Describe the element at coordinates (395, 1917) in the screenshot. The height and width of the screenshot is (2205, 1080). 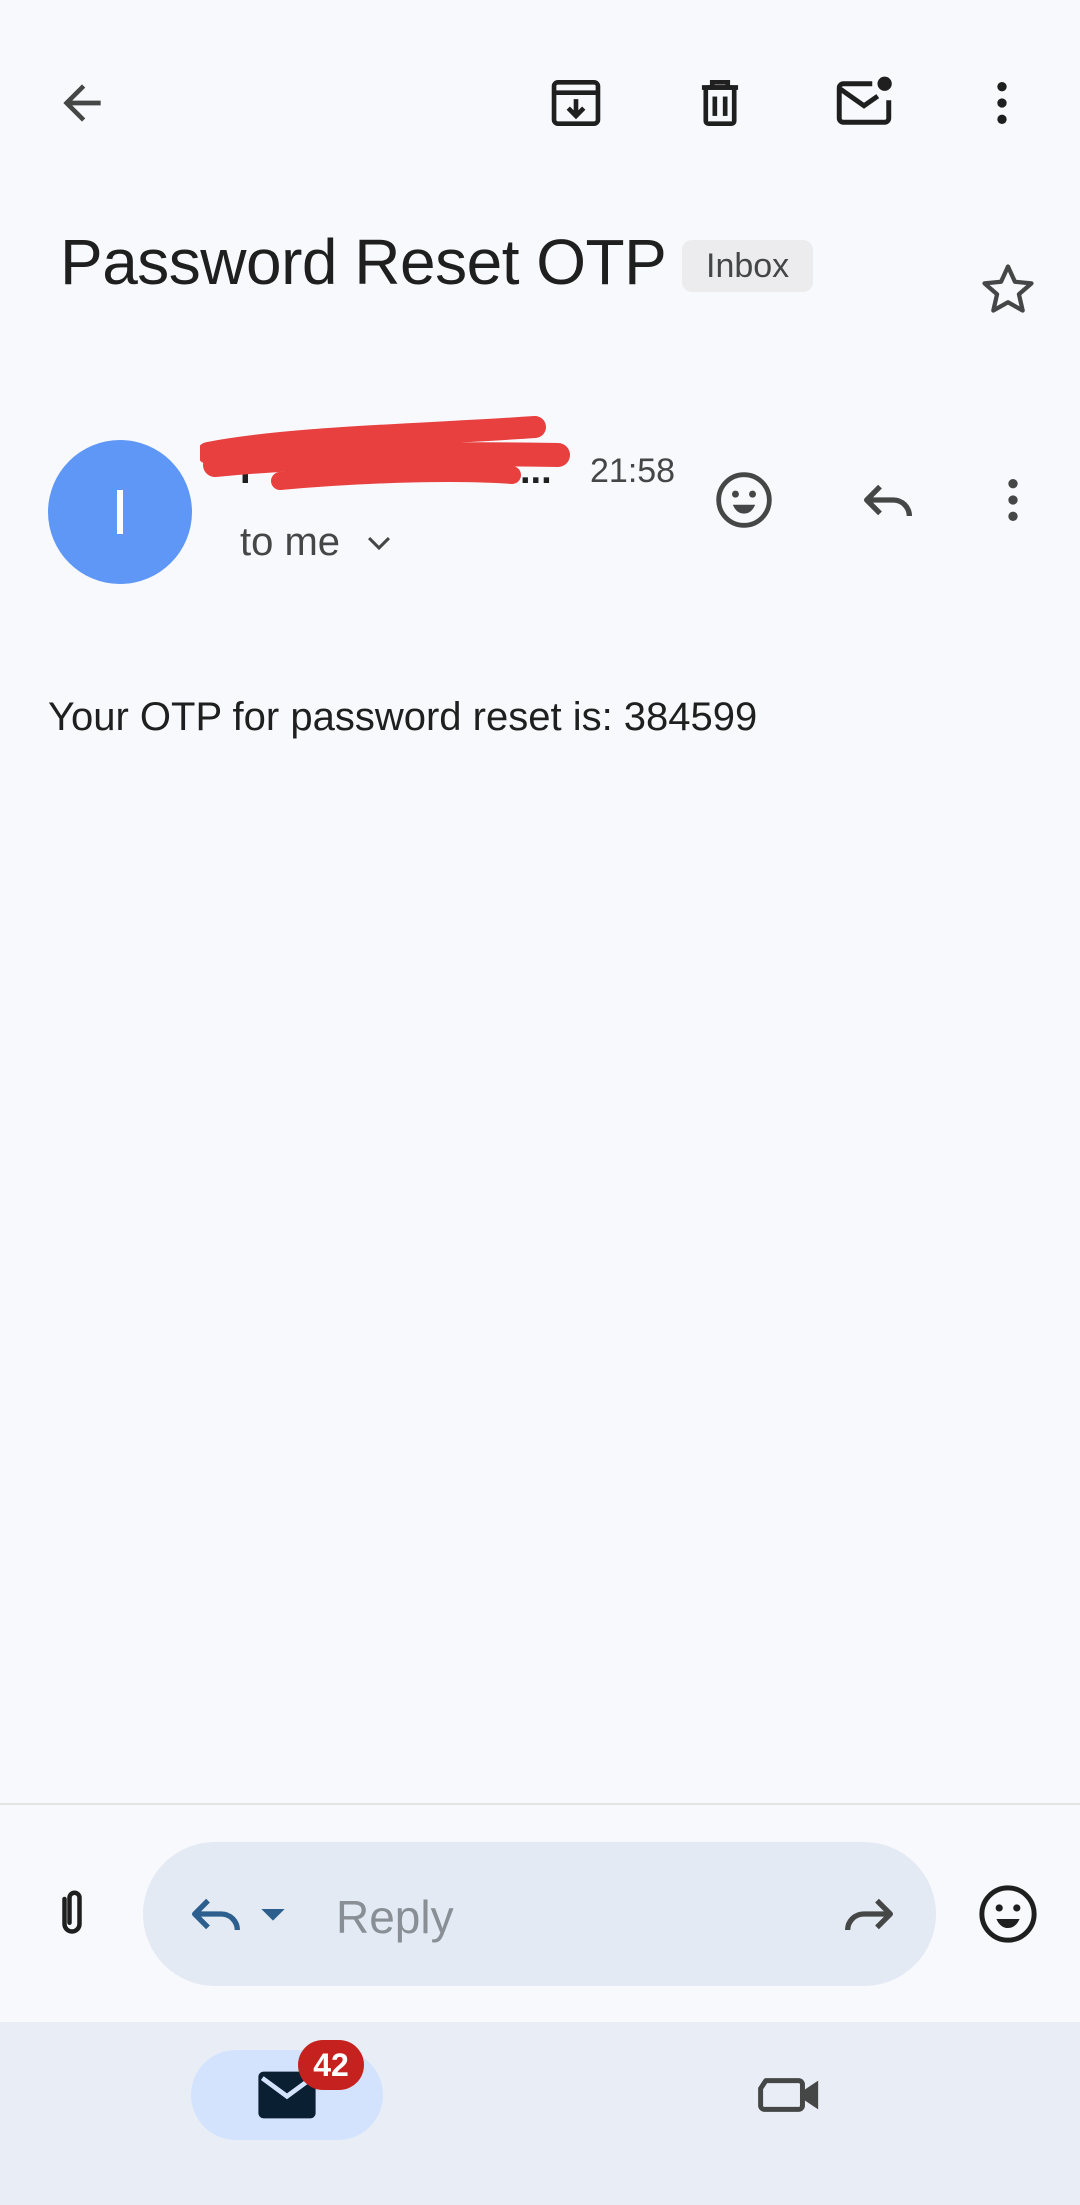
I see `reply-placeholder: Reply` at that location.